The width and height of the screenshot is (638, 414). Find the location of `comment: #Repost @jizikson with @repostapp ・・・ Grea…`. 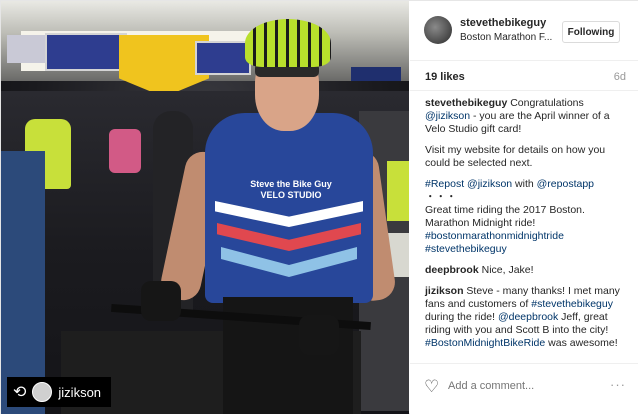

comment: #Repost @jizikson with @repostapp ・・・ Grea… is located at coordinates (525, 217).